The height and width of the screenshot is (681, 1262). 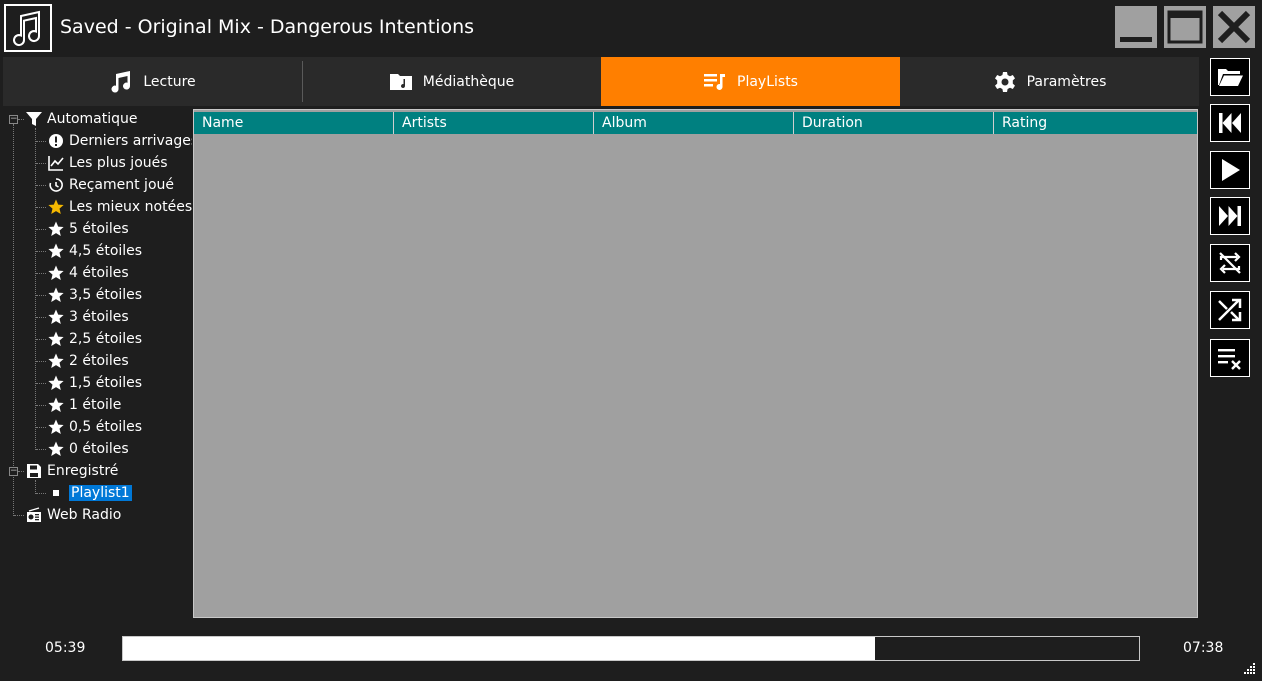 I want to click on tab-label: PlayLists, so click(x=767, y=81).